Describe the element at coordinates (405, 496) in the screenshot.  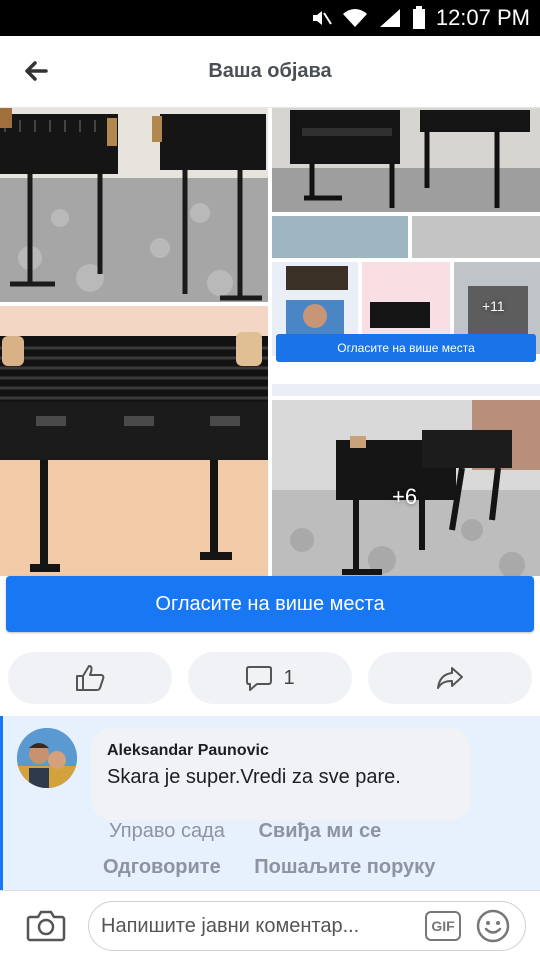
I see `more-photos-count-large: +6` at that location.